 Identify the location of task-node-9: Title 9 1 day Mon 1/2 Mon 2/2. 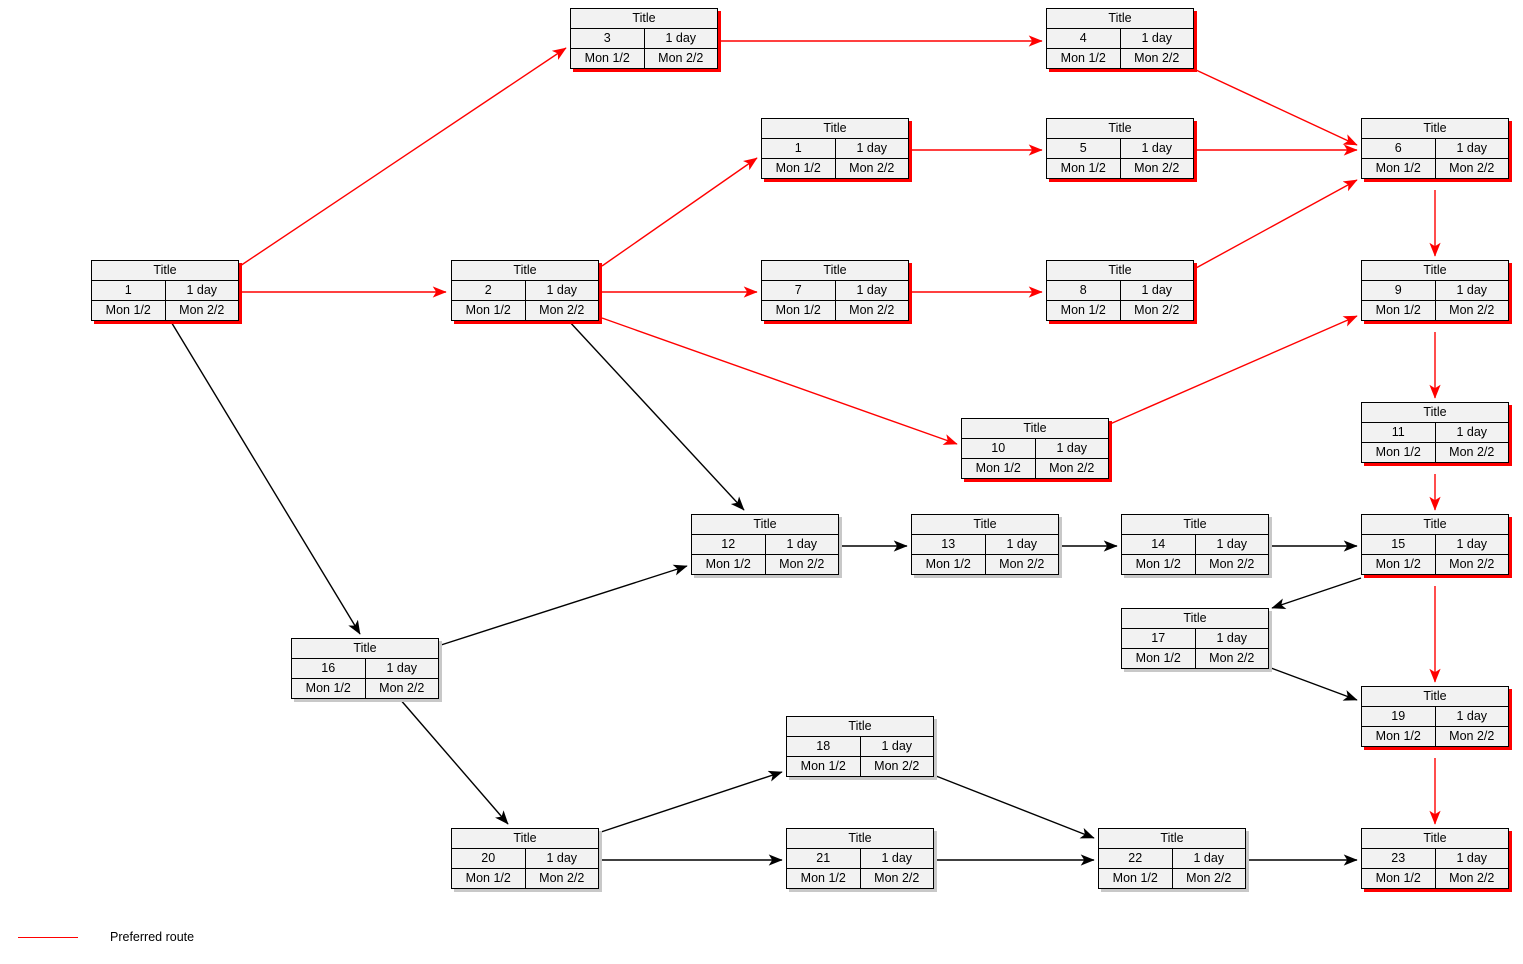
(1435, 290).